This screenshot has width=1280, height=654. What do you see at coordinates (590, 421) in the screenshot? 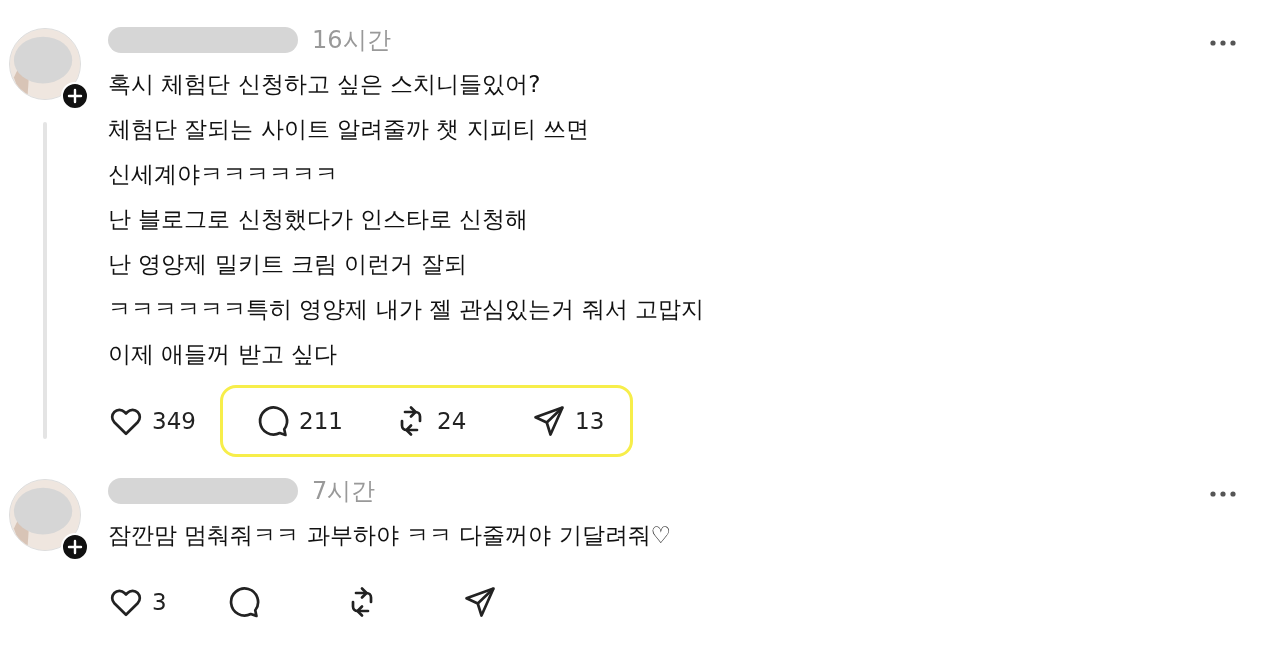
I see `count: 13` at bounding box center [590, 421].